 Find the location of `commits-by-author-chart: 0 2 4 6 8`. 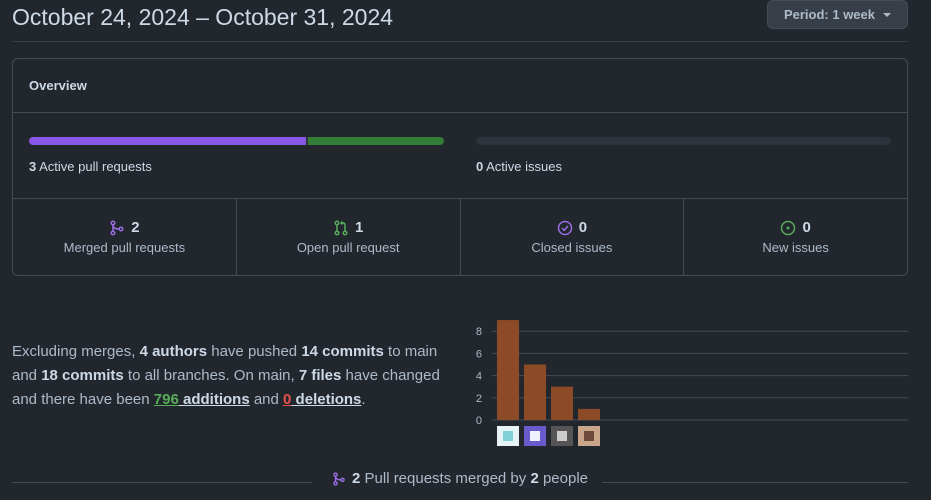

commits-by-author-chart: 0 2 4 6 8 is located at coordinates (692, 383).